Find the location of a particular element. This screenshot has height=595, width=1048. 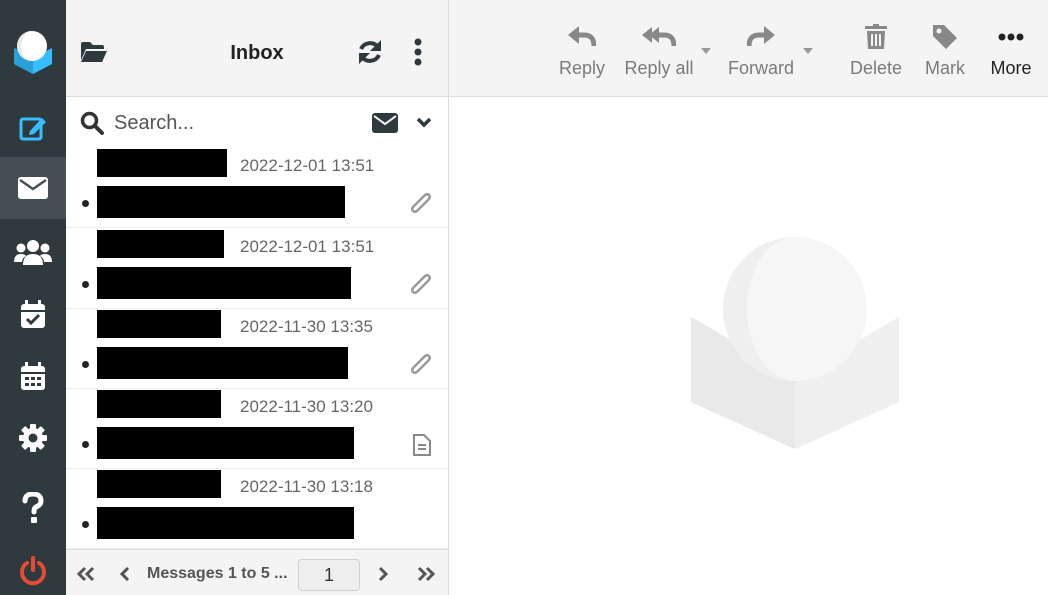

logout-nav-button is located at coordinates (33, 567).